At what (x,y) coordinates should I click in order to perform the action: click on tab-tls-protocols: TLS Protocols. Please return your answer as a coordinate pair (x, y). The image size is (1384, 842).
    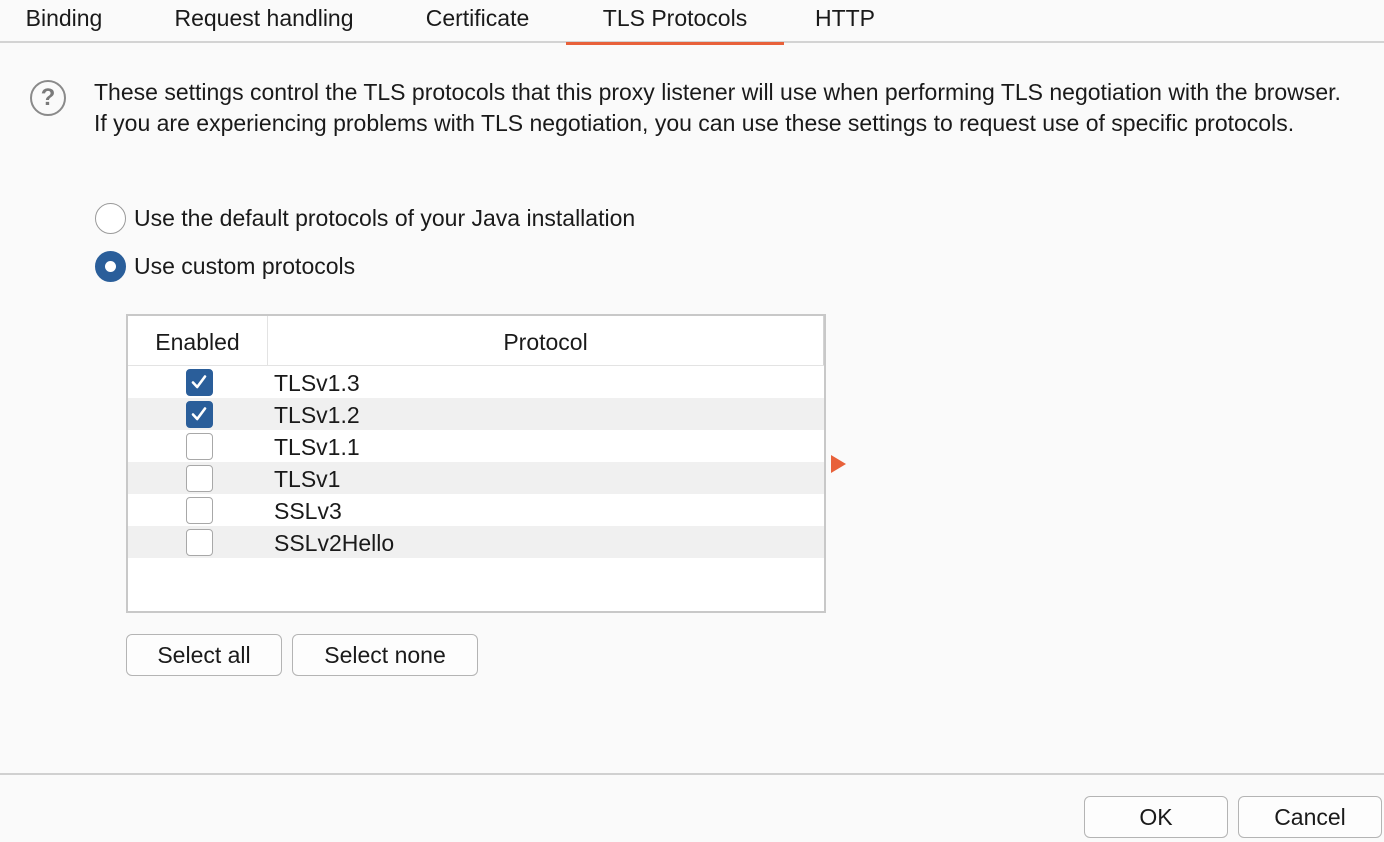
    Looking at the image, I should click on (675, 22).